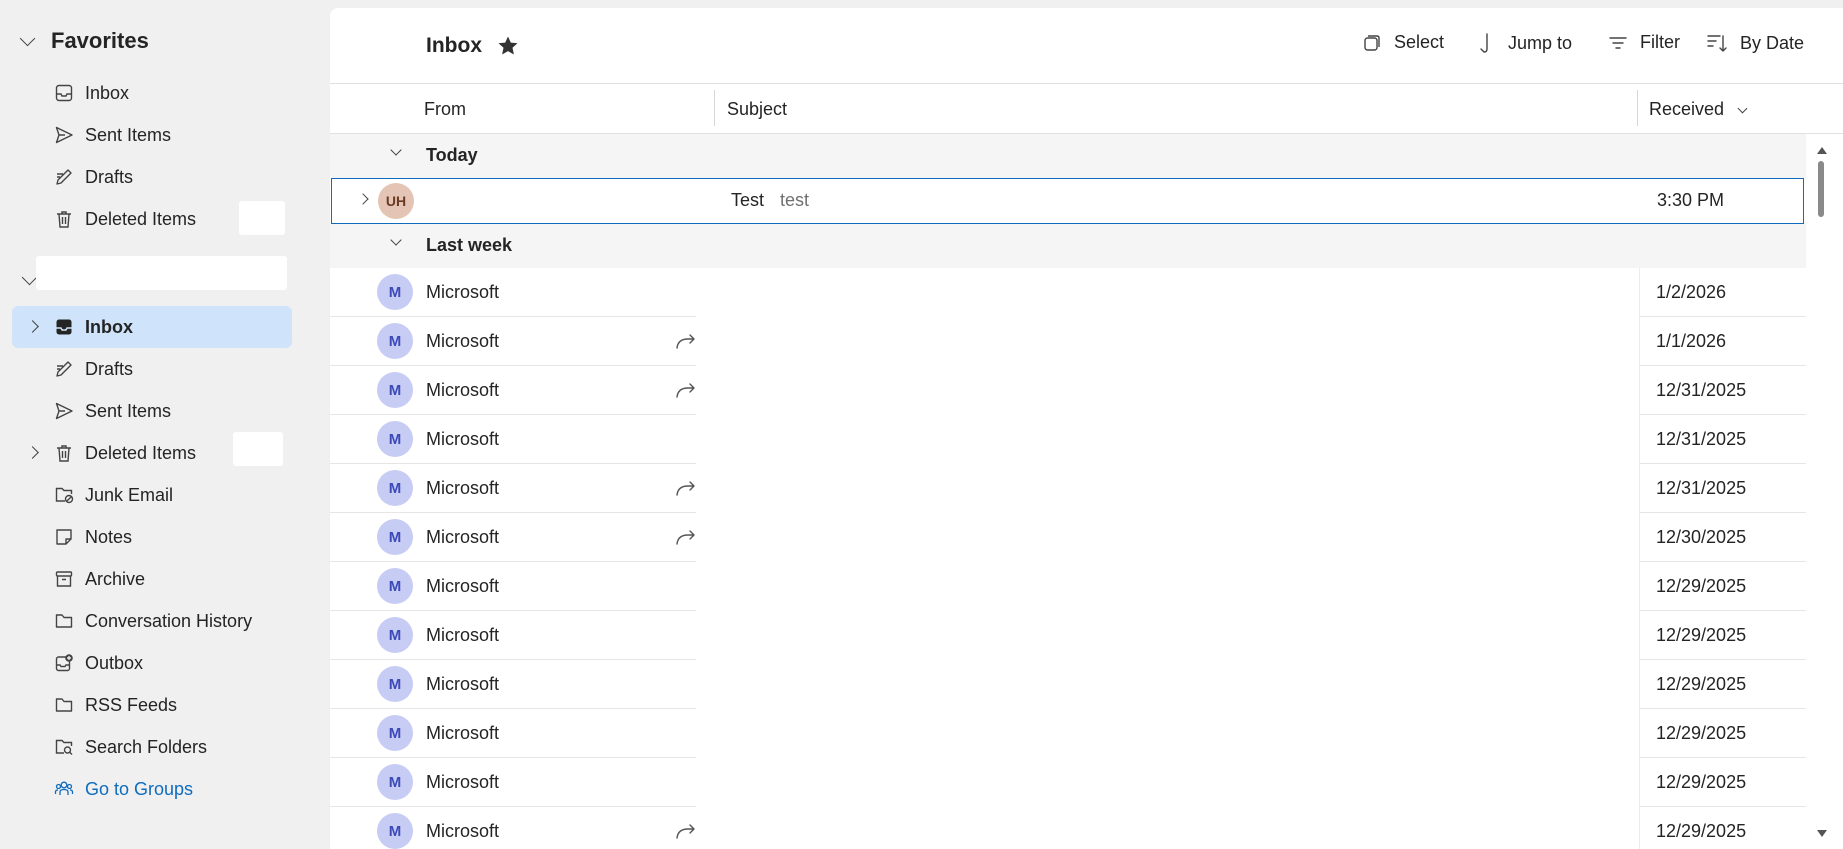 The height and width of the screenshot is (849, 1843). I want to click on select-label: Select, so click(1419, 42).